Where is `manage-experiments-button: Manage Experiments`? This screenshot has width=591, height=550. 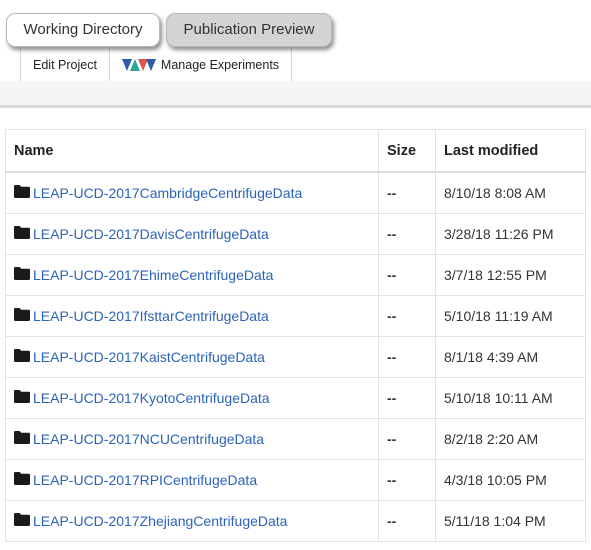
manage-experiments-button: Manage Experiments is located at coordinates (199, 64).